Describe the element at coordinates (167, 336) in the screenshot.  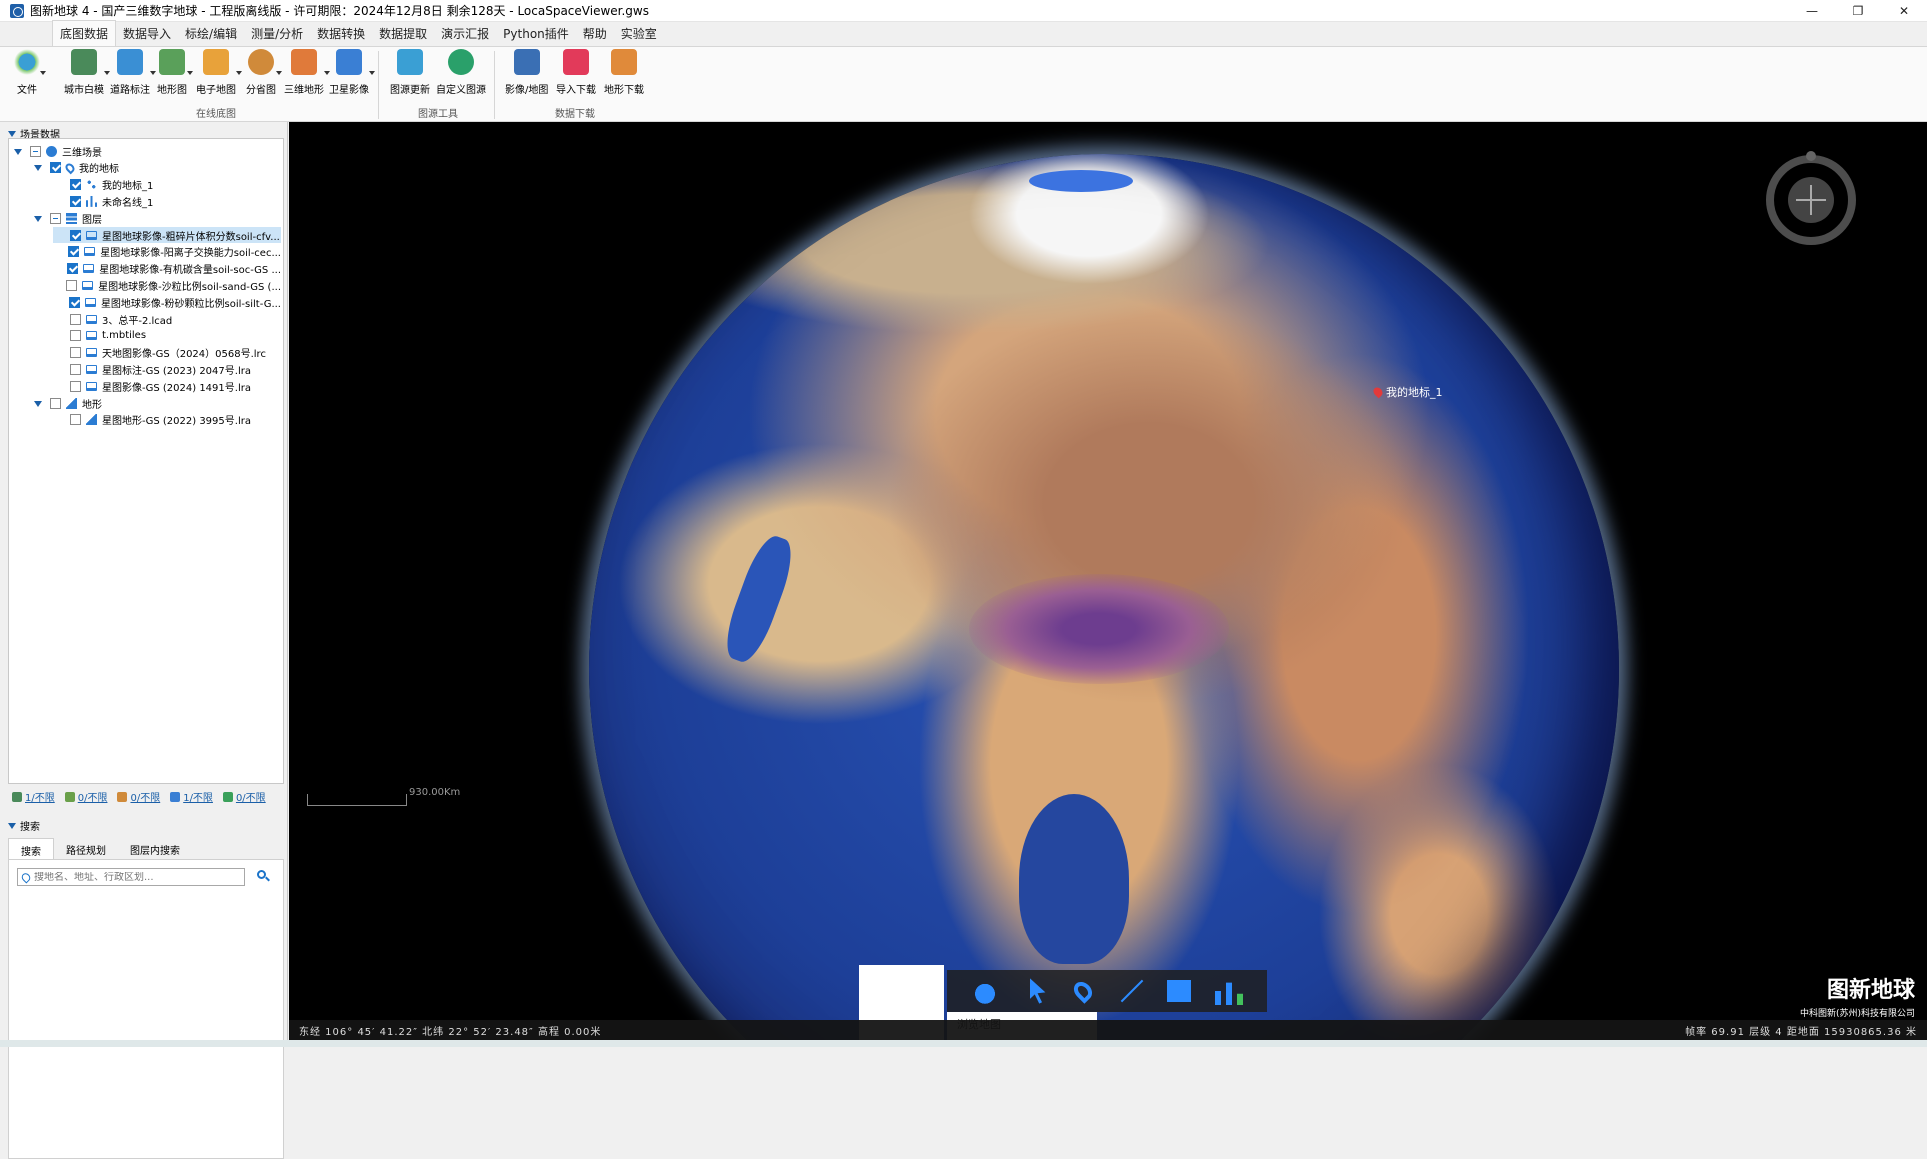
I see `tree-node: t.mbtiles` at that location.